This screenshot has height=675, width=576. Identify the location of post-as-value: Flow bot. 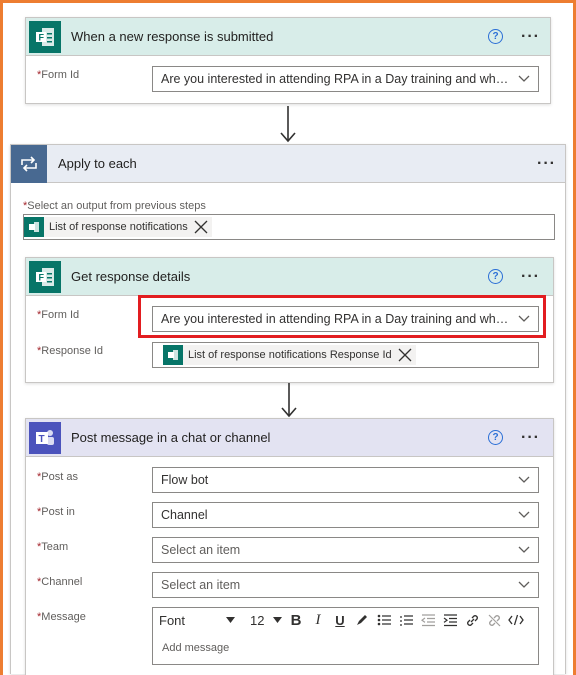
(185, 480).